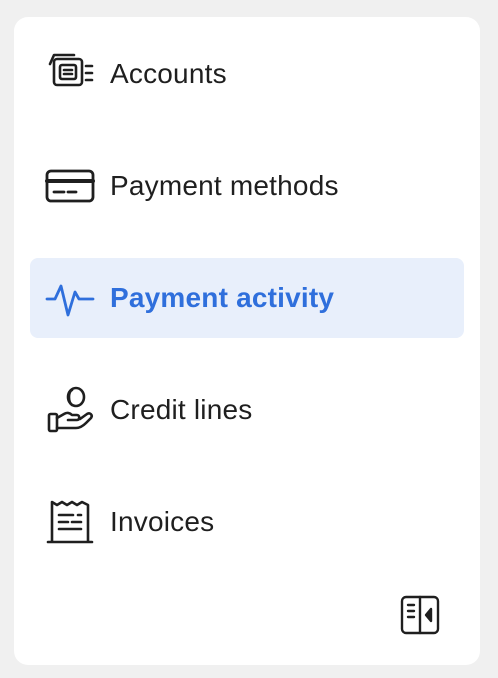  Describe the element at coordinates (222, 297) in the screenshot. I see `sidebar-item-label: Payment activity` at that location.